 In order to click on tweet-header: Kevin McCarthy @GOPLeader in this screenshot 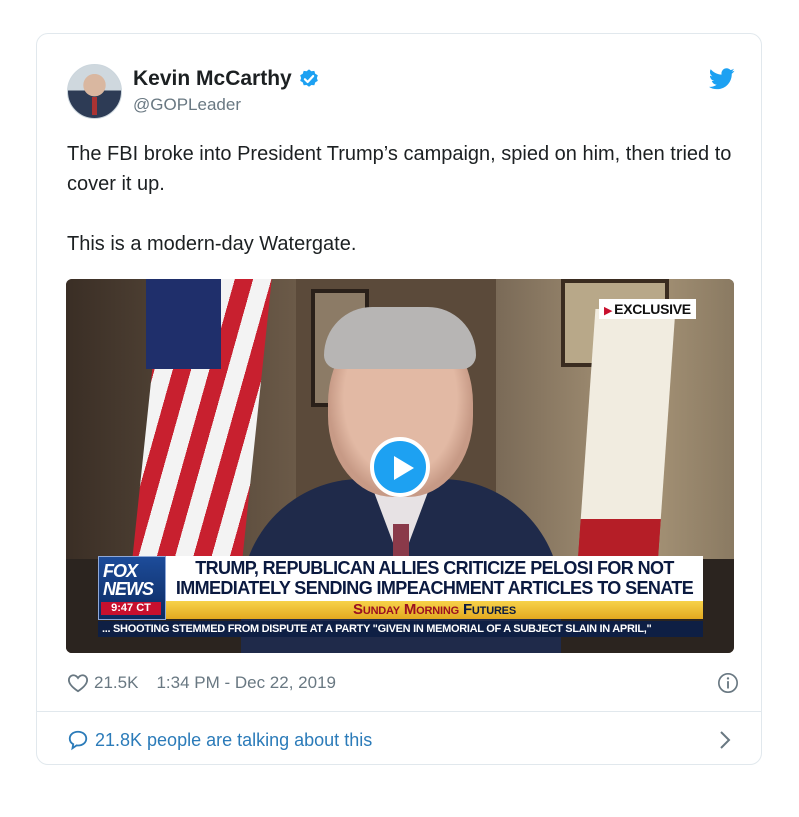, I will do `click(402, 91)`.